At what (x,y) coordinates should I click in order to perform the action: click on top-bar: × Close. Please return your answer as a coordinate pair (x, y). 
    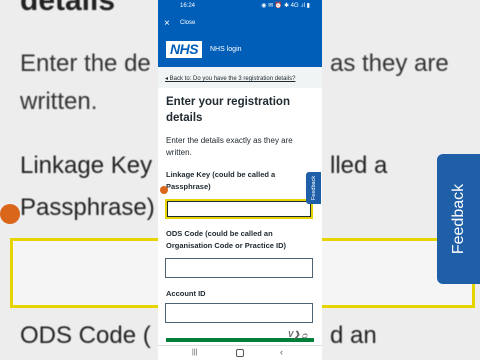
    Looking at the image, I should click on (240, 24).